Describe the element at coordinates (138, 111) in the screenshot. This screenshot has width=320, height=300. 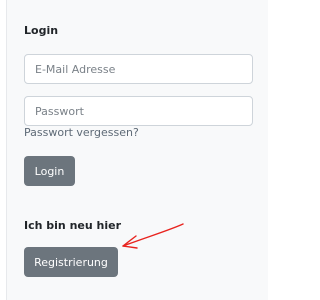
I see `password-field` at that location.